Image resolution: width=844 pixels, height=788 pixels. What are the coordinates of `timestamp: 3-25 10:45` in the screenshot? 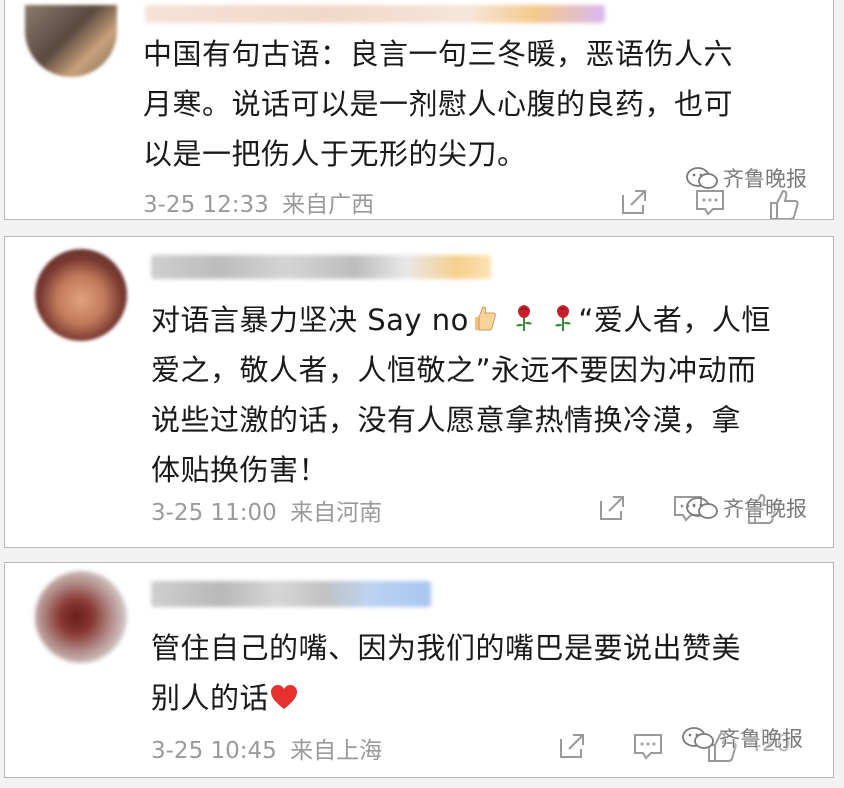 It's located at (214, 751).